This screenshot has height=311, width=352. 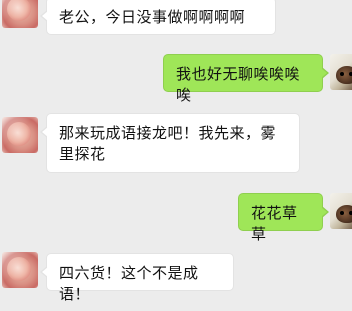 I want to click on message-text: 四六货！这个不是成语！, so click(x=129, y=283).